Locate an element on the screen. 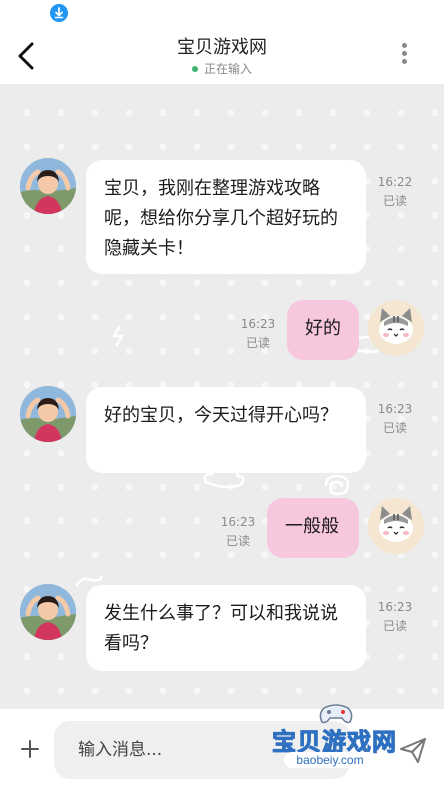 This screenshot has height=789, width=444. status-bar is located at coordinates (222, 13).